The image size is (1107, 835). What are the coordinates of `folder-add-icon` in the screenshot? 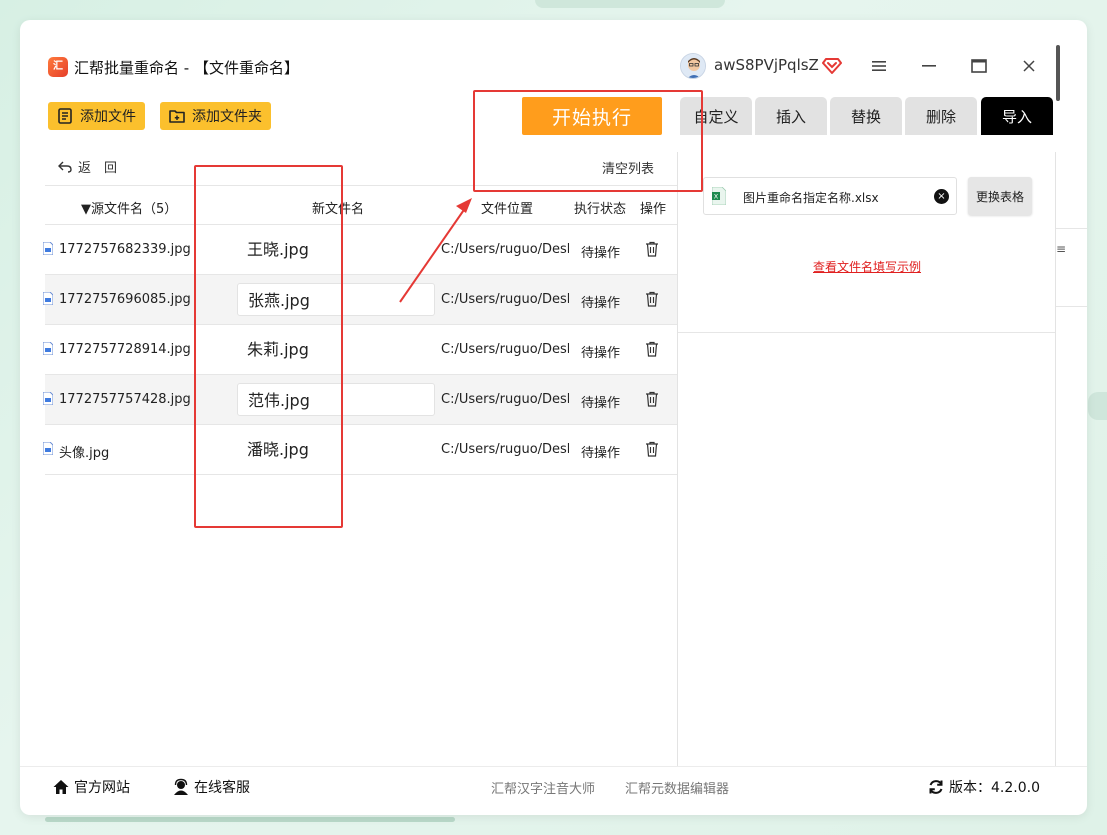 It's located at (177, 116).